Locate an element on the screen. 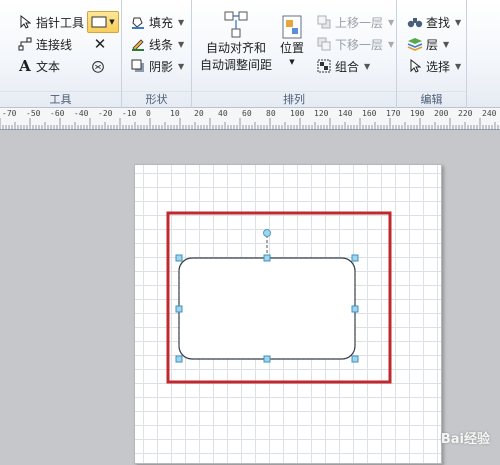 Image resolution: width=500 pixels, height=465 pixels. shadow-icon is located at coordinates (138, 66).